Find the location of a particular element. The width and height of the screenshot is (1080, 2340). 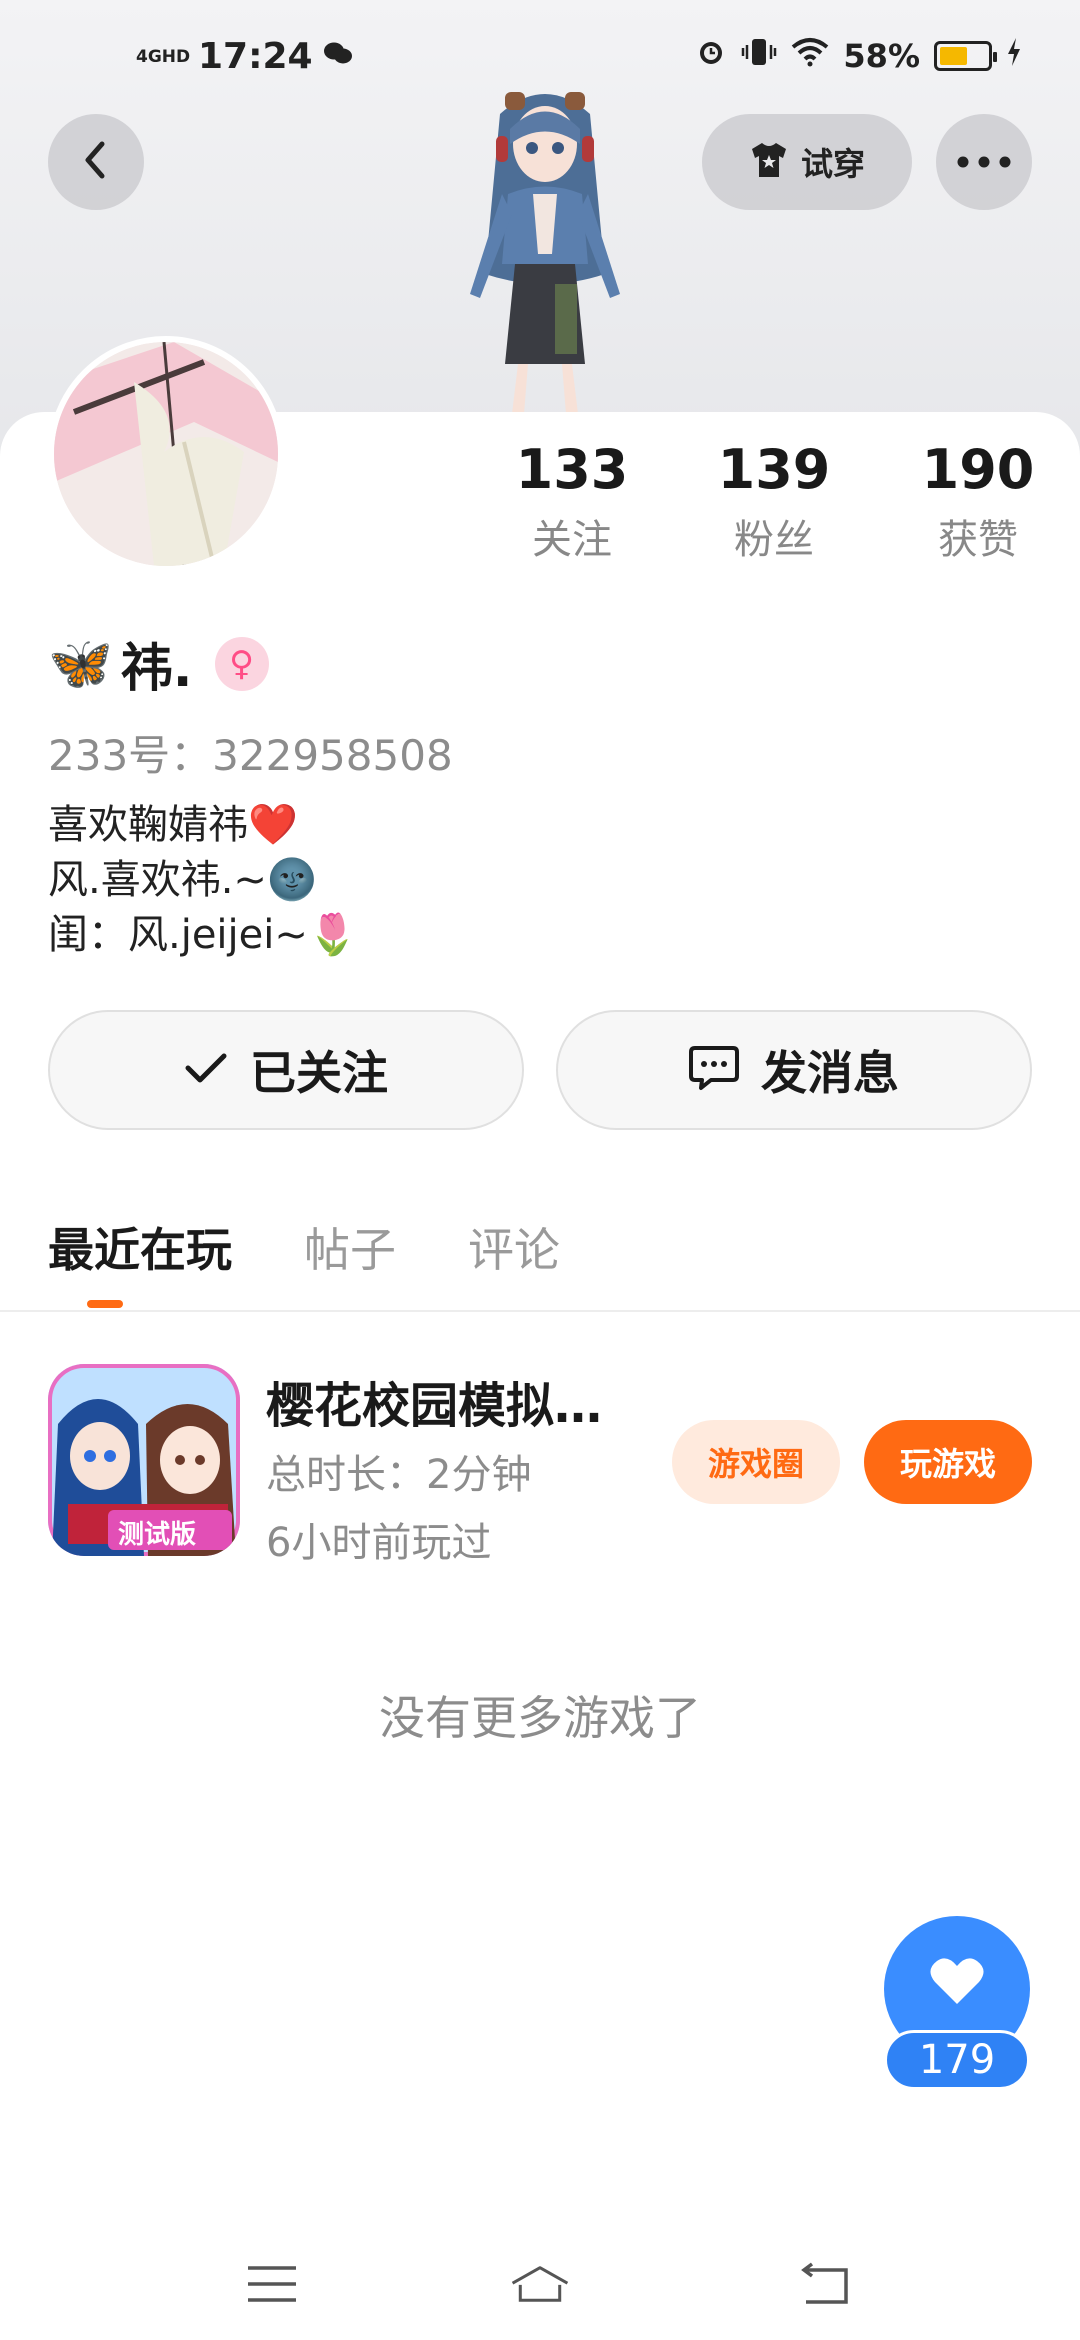

try-on-button: 试穿 is located at coordinates (807, 162).